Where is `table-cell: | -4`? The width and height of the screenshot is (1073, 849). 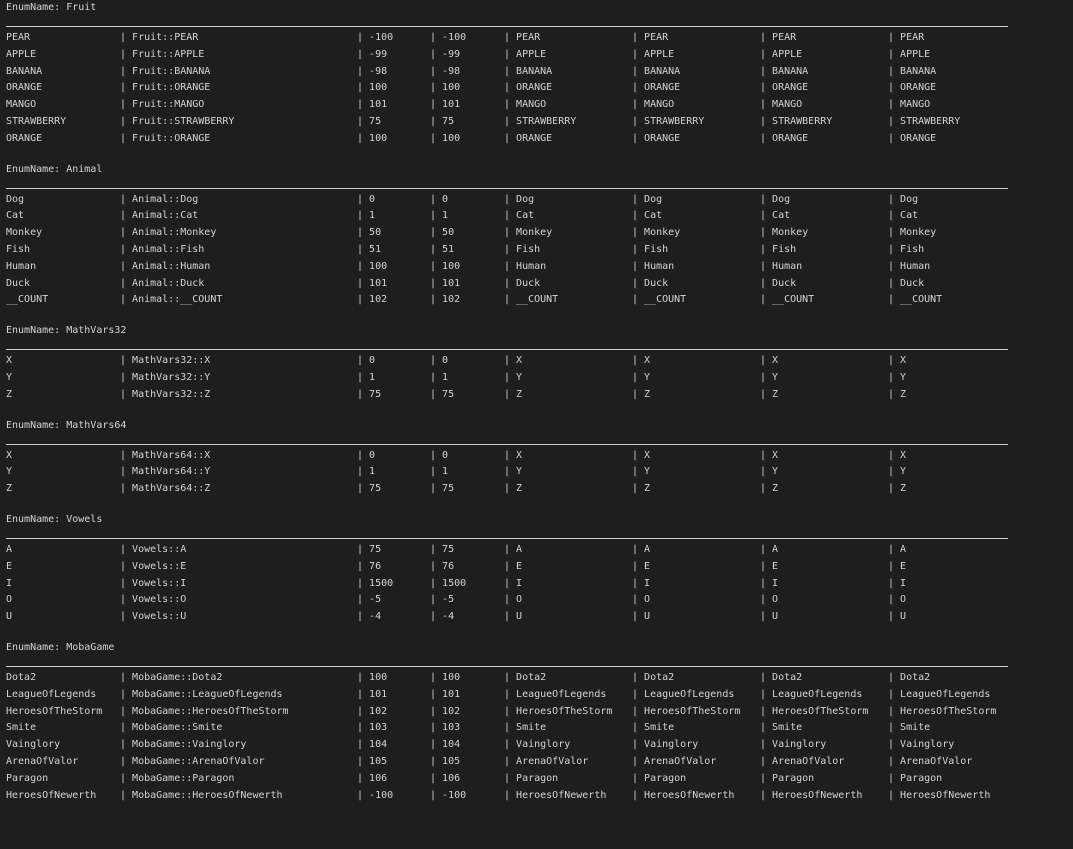
table-cell: | -4 is located at coordinates (369, 617).